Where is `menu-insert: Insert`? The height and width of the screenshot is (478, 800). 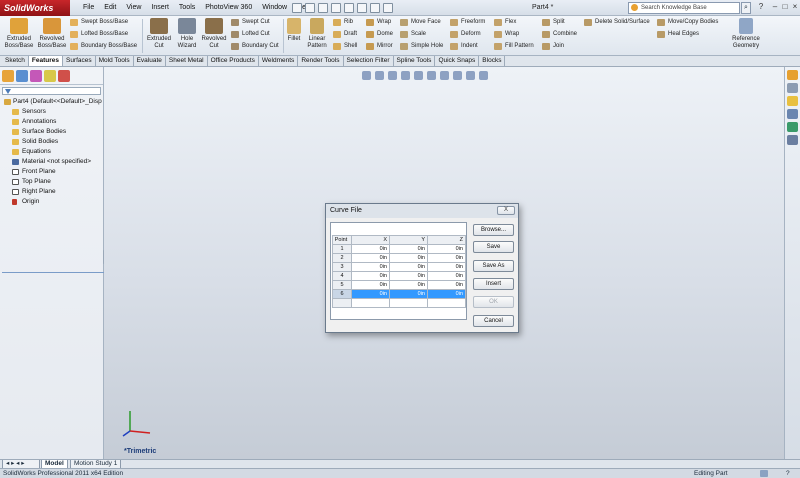 menu-insert: Insert is located at coordinates (160, 8).